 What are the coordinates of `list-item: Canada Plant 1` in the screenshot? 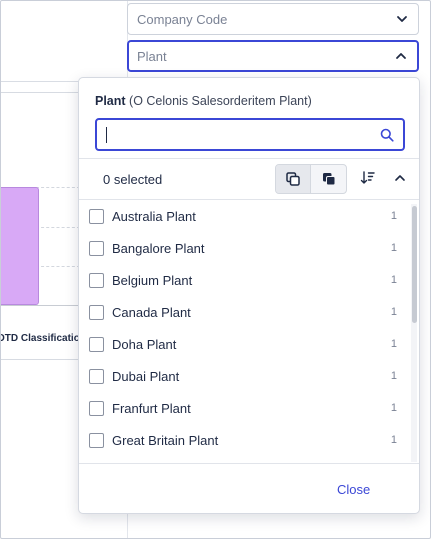 It's located at (244, 312).